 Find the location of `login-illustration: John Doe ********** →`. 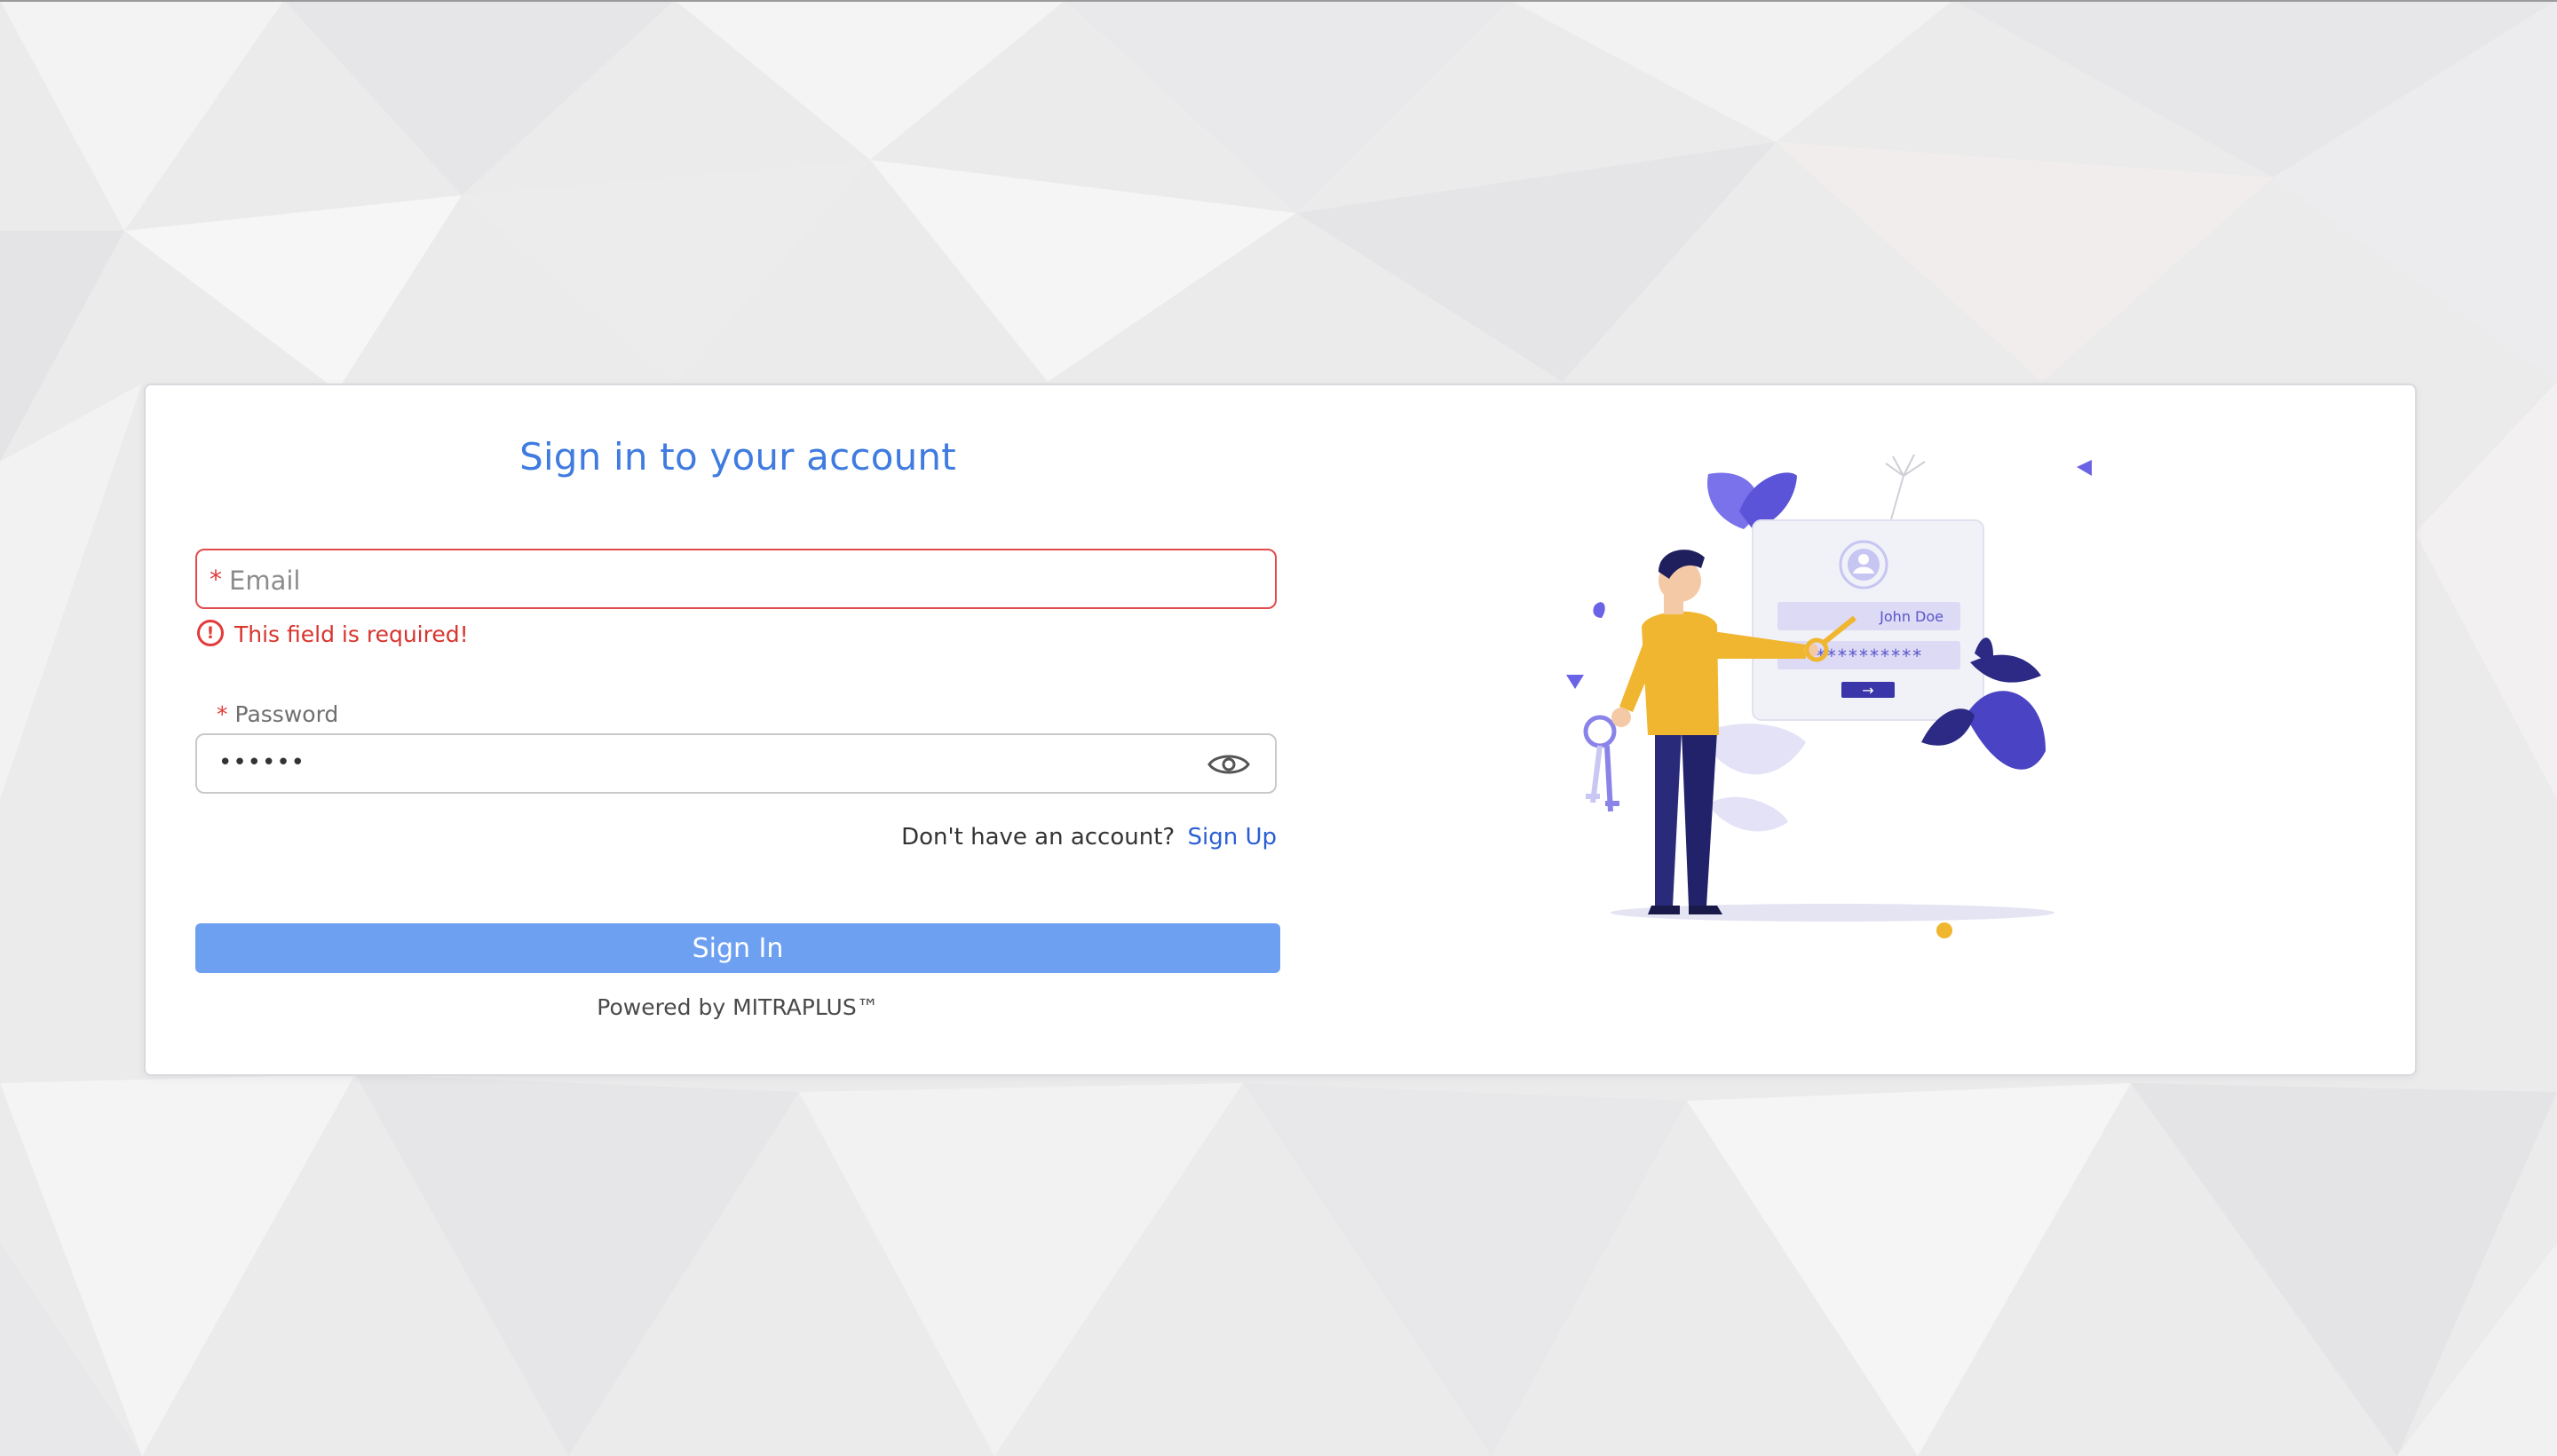

login-illustration: John Doe ********** → is located at coordinates (1829, 696).